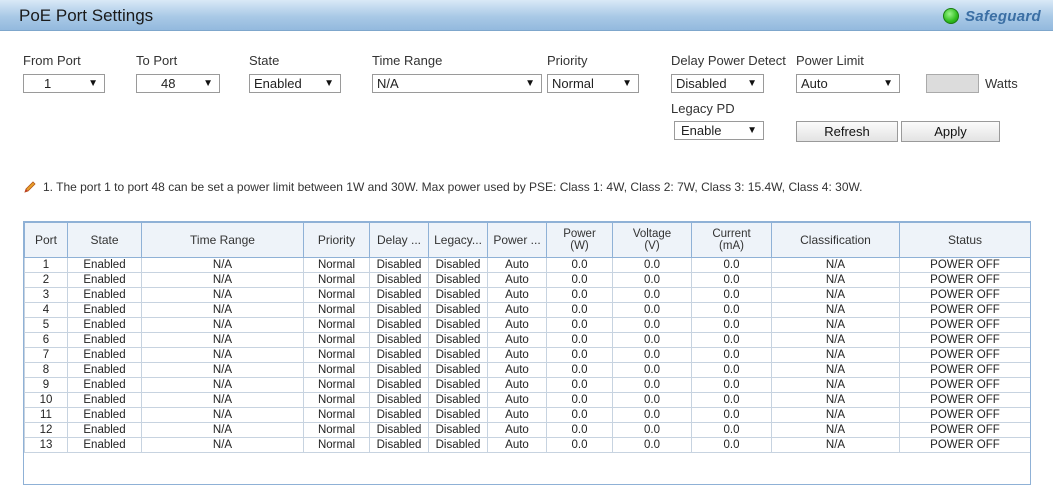  Describe the element at coordinates (652, 240) in the screenshot. I see `col-header-voltage-v: Voltage (V)` at that location.